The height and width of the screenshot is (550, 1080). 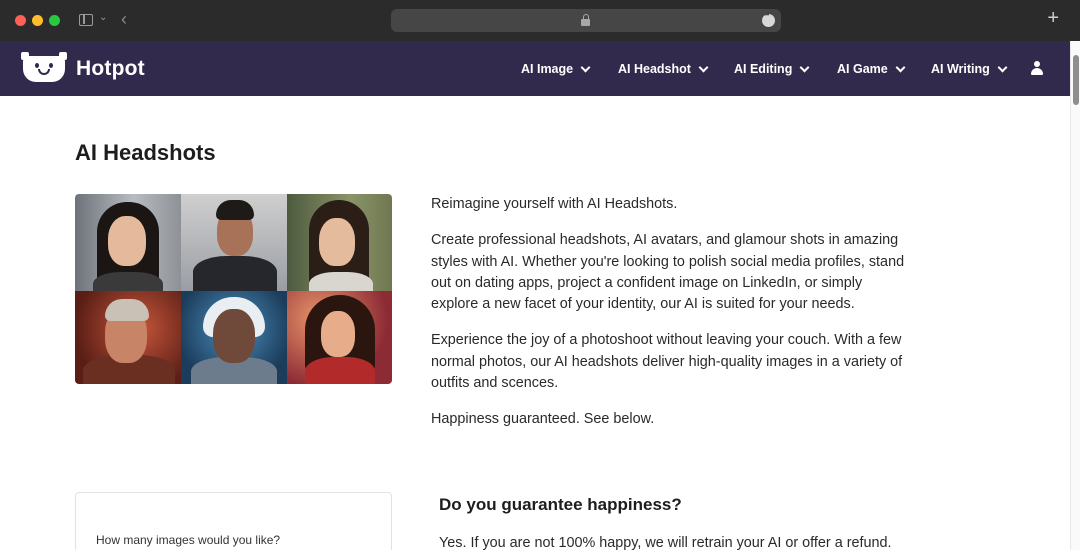 I want to click on nav-item-ai-headshot: AI Headshot, so click(x=663, y=69).